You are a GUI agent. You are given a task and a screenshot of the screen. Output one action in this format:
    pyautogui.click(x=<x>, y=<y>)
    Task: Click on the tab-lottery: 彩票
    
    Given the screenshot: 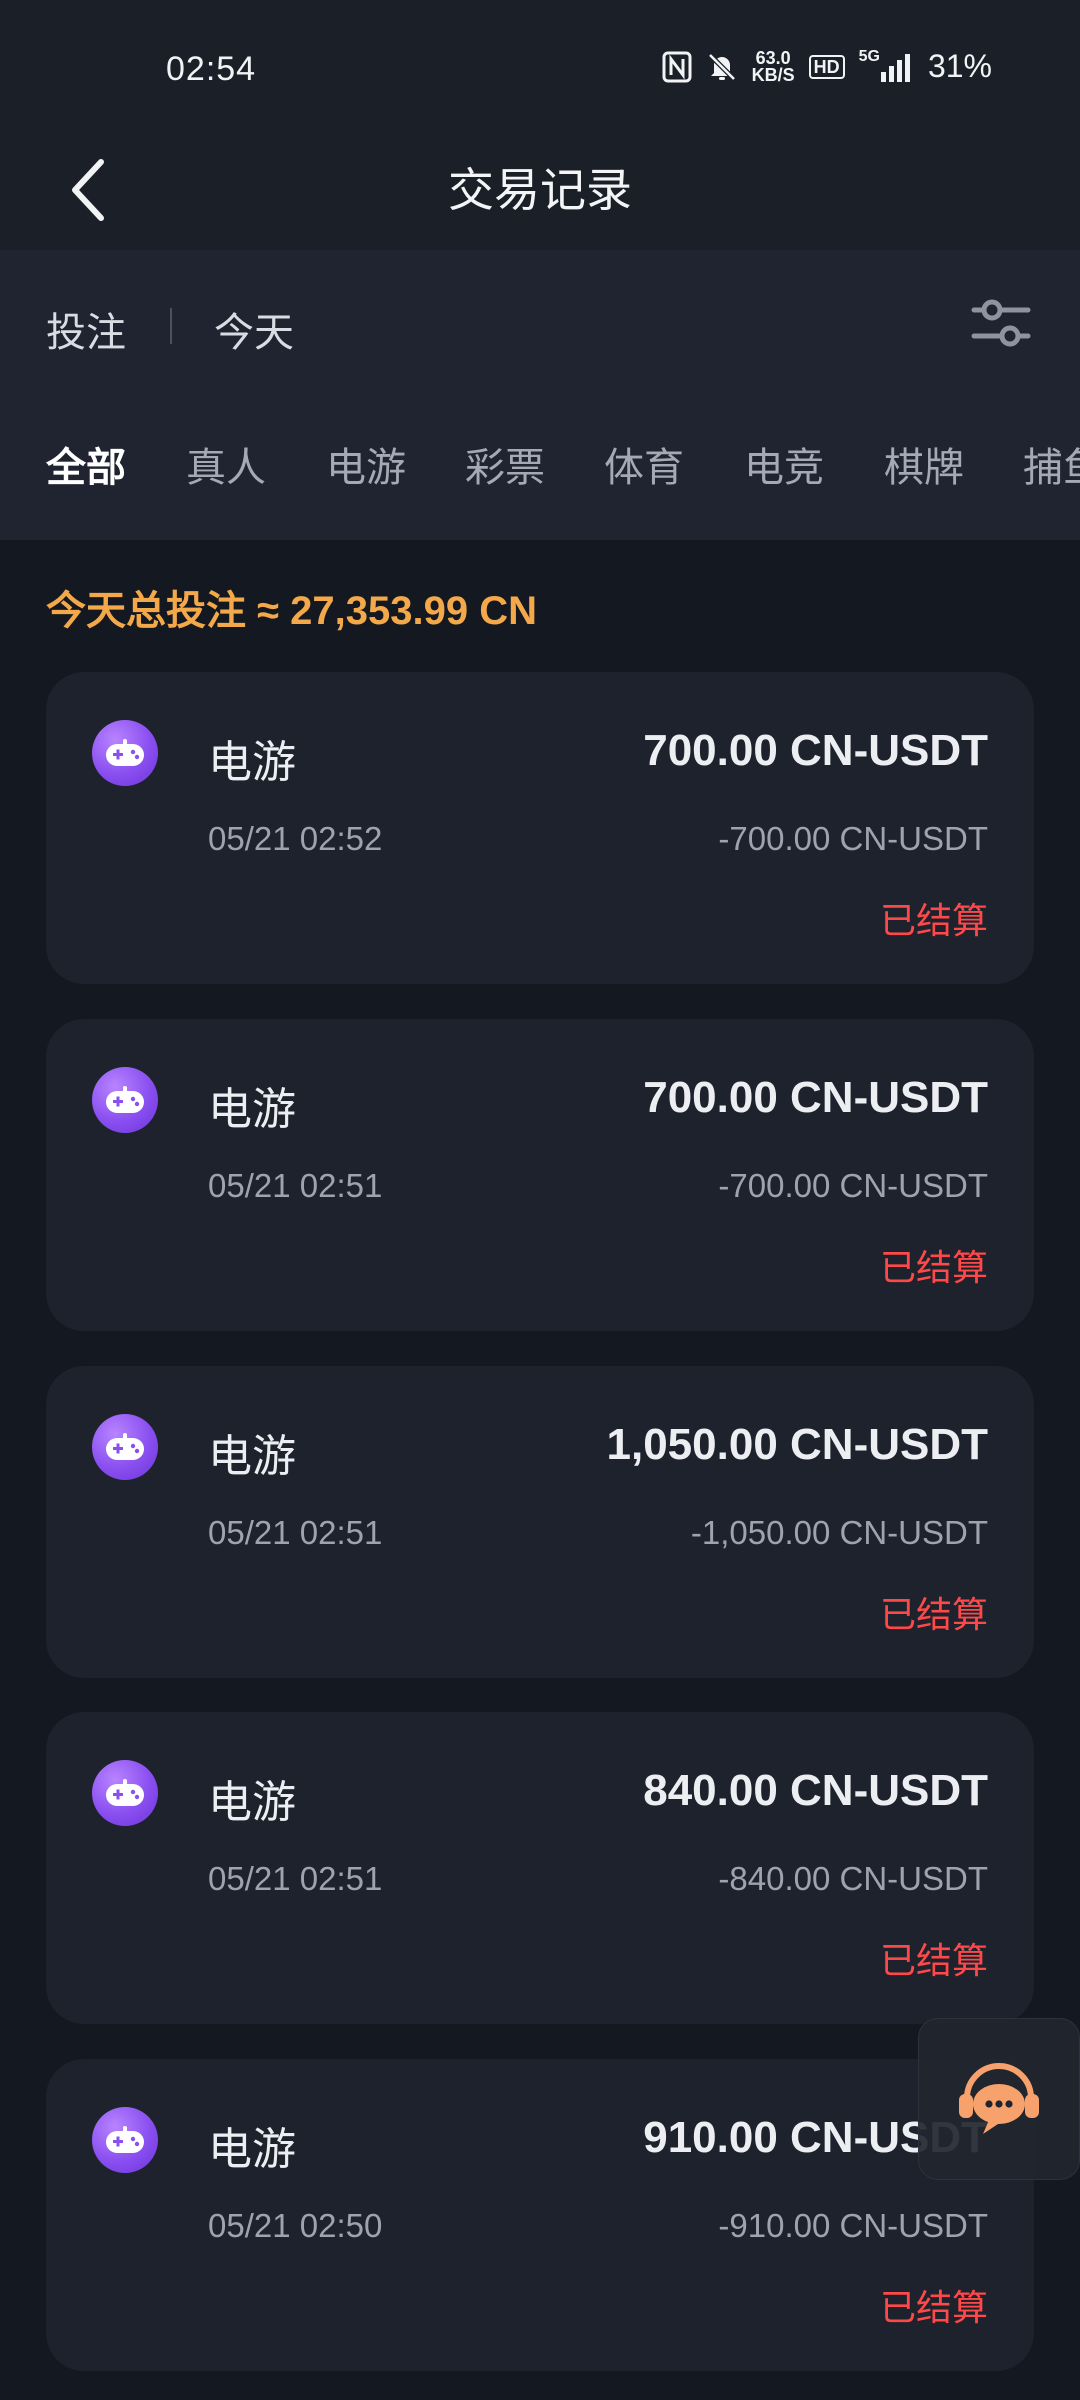 What is the action you would take?
    pyautogui.click(x=505, y=464)
    